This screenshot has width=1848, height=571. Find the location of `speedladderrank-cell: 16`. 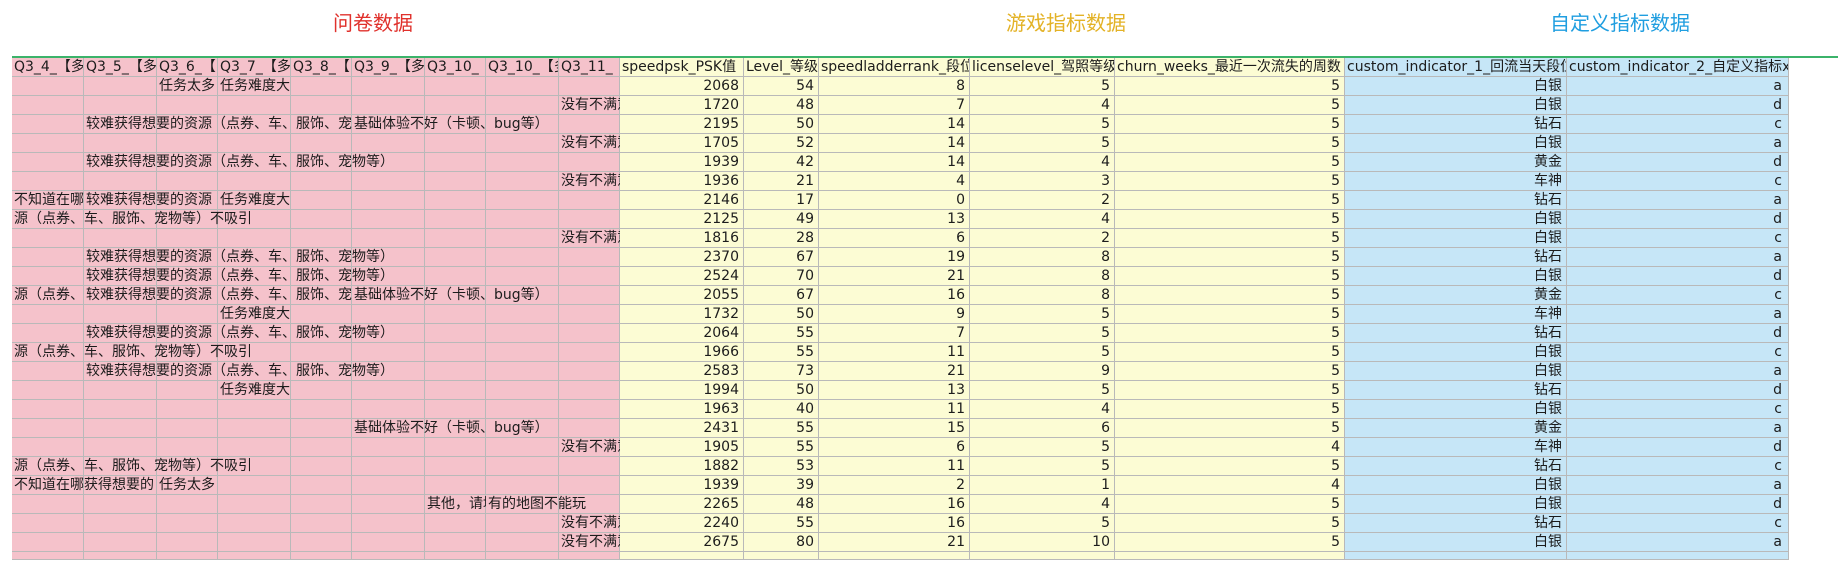

speedladderrank-cell: 16 is located at coordinates (894, 295).